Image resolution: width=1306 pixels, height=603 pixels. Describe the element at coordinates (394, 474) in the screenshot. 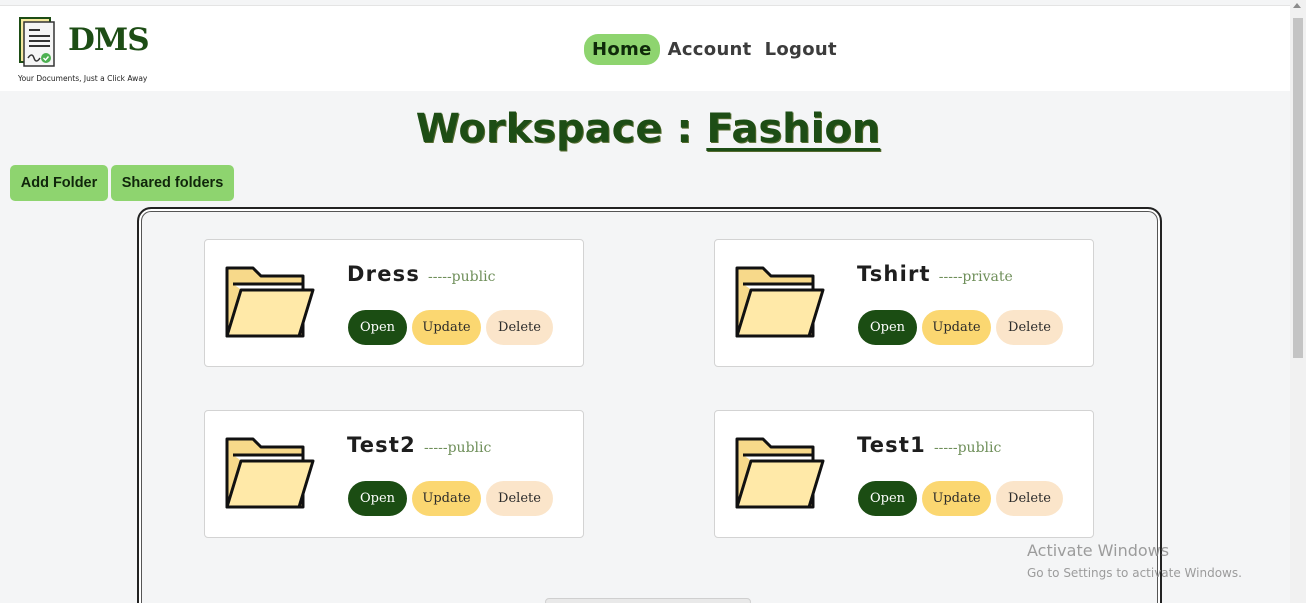

I see `folder-card: Test2 -----public Open Update Delete` at that location.